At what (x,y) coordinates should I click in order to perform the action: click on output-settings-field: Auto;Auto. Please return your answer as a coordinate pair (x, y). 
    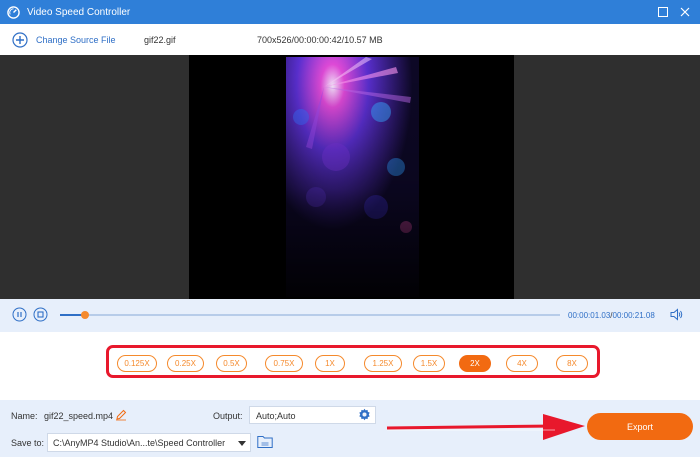
    Looking at the image, I should click on (312, 415).